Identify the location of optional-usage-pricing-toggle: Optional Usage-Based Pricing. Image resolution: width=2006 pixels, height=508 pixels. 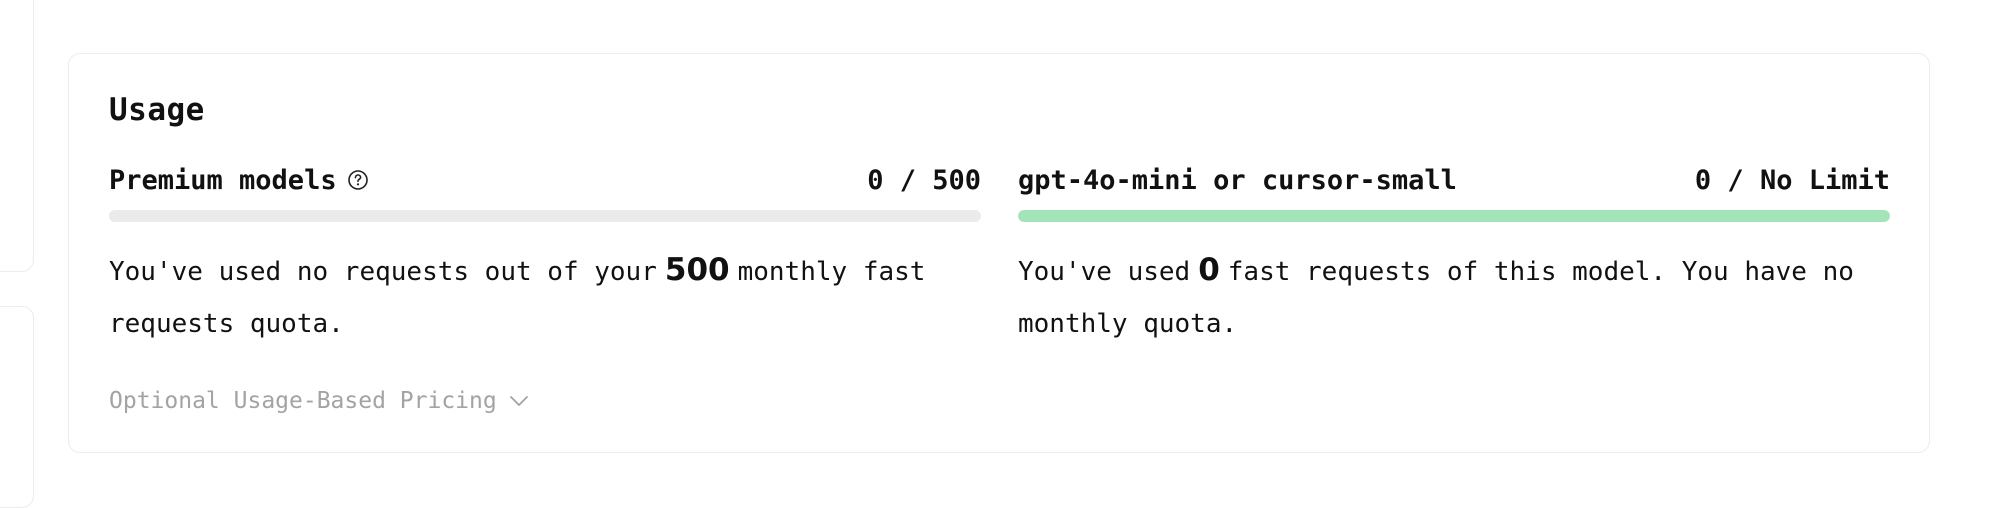
(319, 401).